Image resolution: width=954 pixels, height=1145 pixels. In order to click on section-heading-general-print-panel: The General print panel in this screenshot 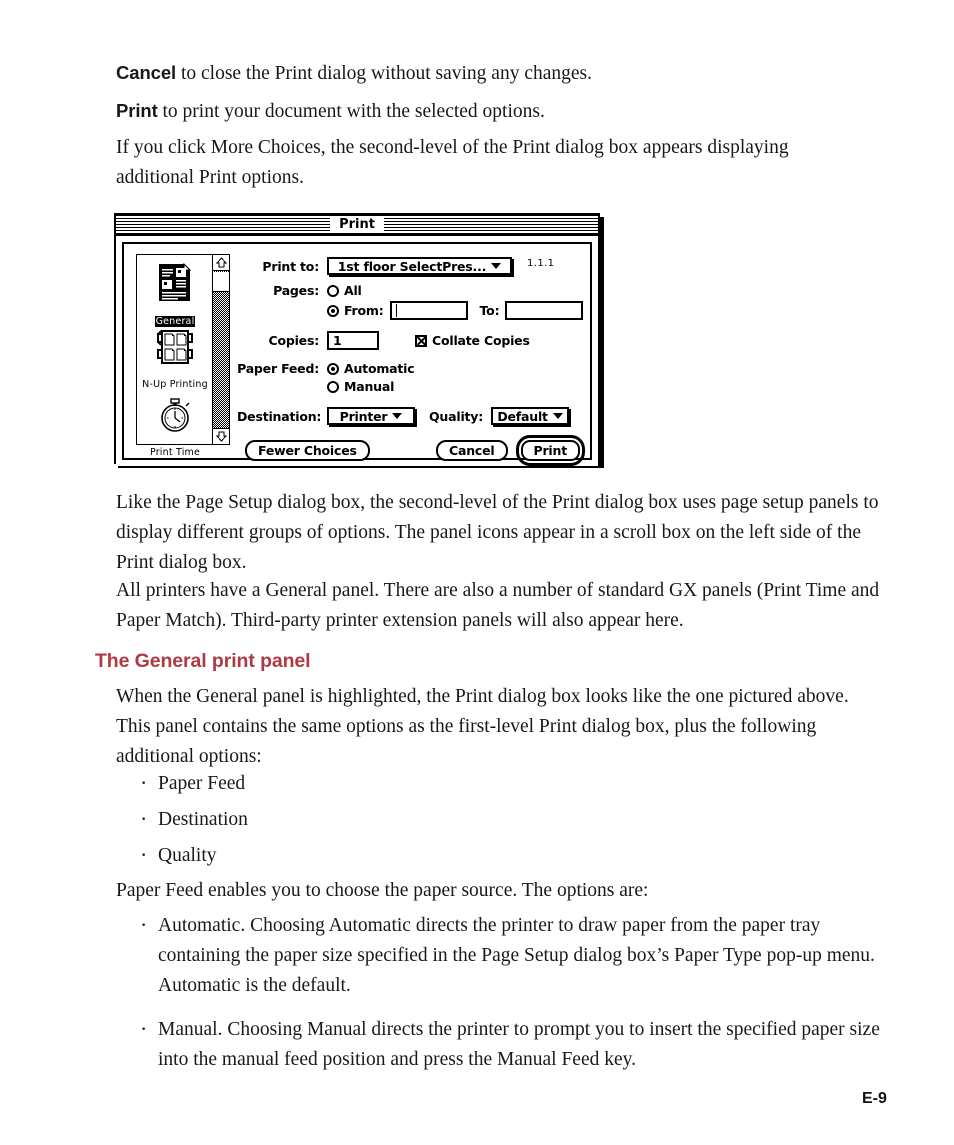, I will do `click(203, 661)`.